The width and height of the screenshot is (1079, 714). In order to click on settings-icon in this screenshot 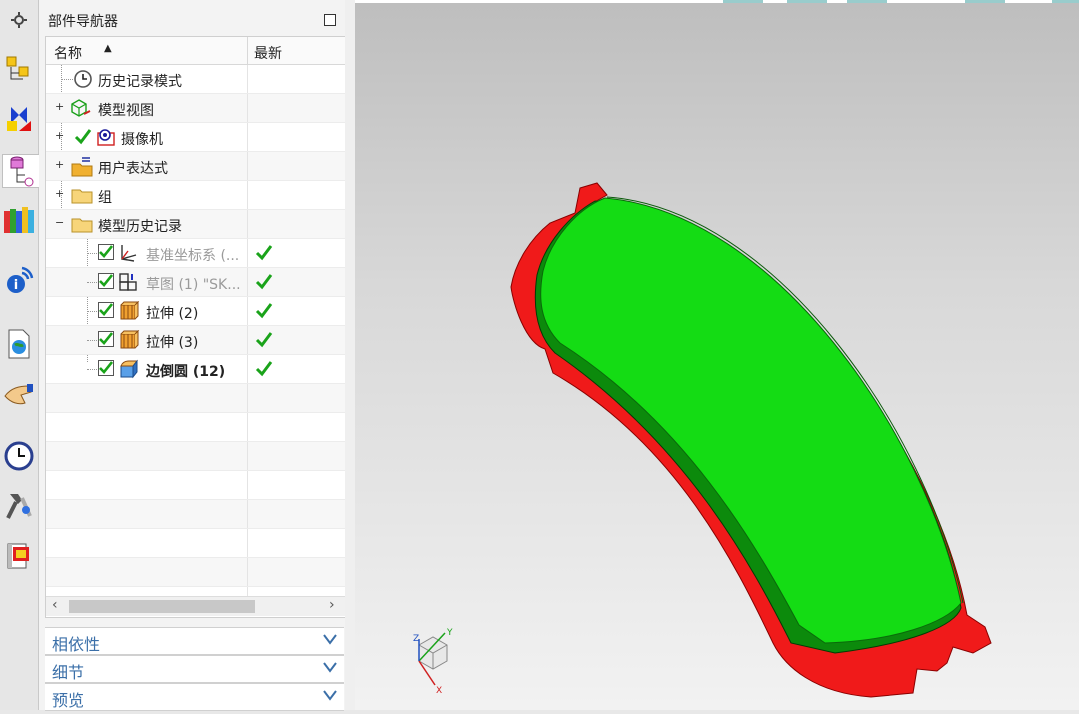, I will do `click(19, 20)`.